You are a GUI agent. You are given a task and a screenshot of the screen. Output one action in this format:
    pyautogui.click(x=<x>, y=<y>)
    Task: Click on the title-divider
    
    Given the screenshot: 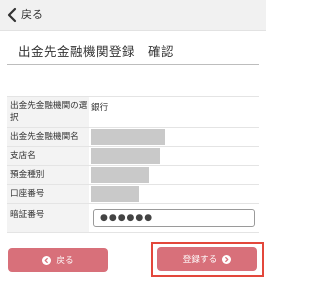 What is the action you would take?
    pyautogui.click(x=133, y=64)
    